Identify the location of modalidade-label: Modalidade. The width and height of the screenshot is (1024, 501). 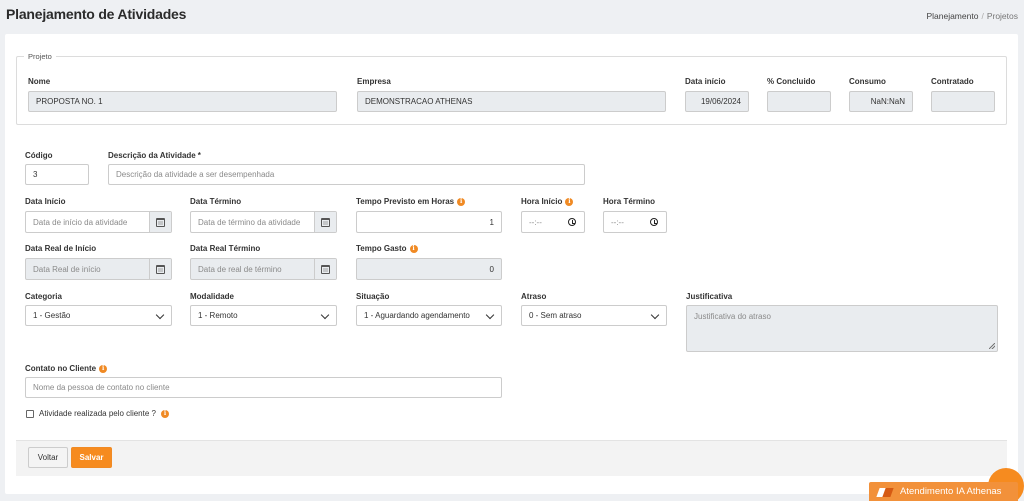
(212, 296).